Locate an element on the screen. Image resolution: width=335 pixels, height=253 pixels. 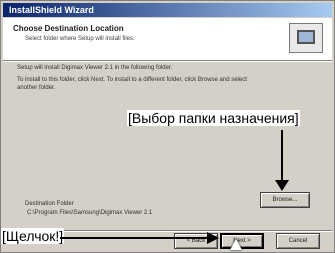
installer-computer-icon is located at coordinates (306, 38).